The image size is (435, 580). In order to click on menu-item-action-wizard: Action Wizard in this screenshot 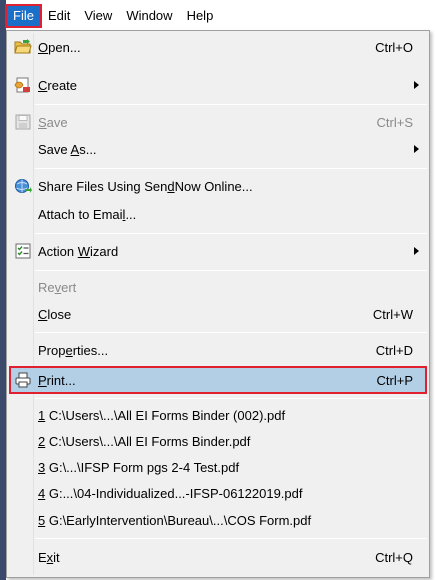, I will do `click(218, 251)`.